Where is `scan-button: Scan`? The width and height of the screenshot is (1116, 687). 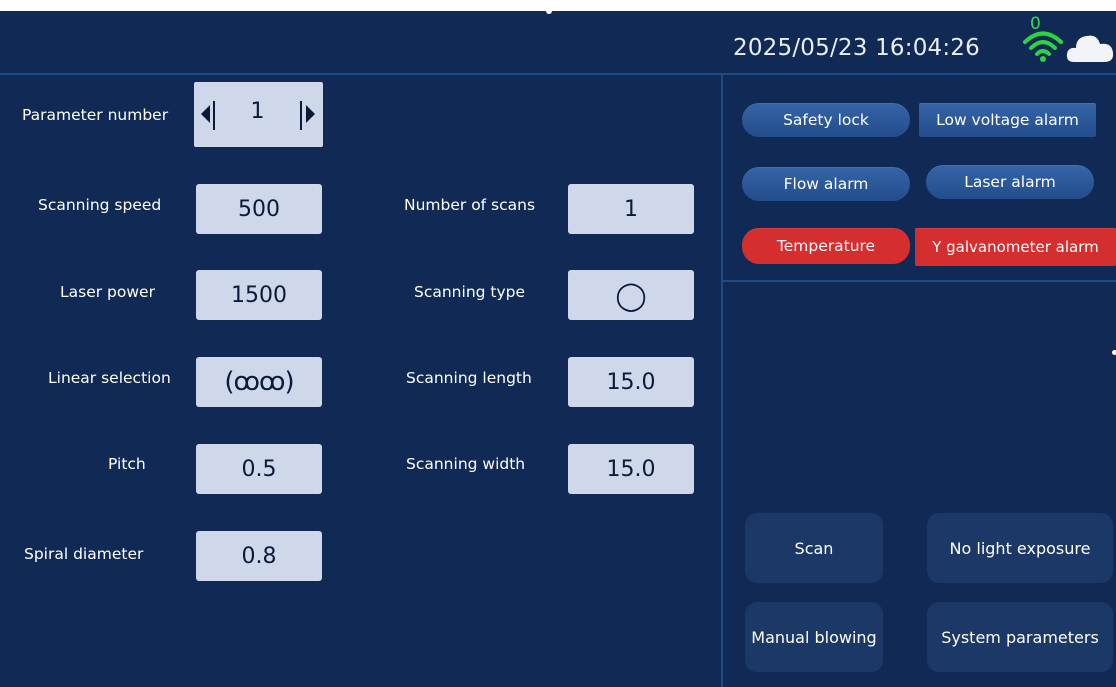
scan-button: Scan is located at coordinates (814, 548).